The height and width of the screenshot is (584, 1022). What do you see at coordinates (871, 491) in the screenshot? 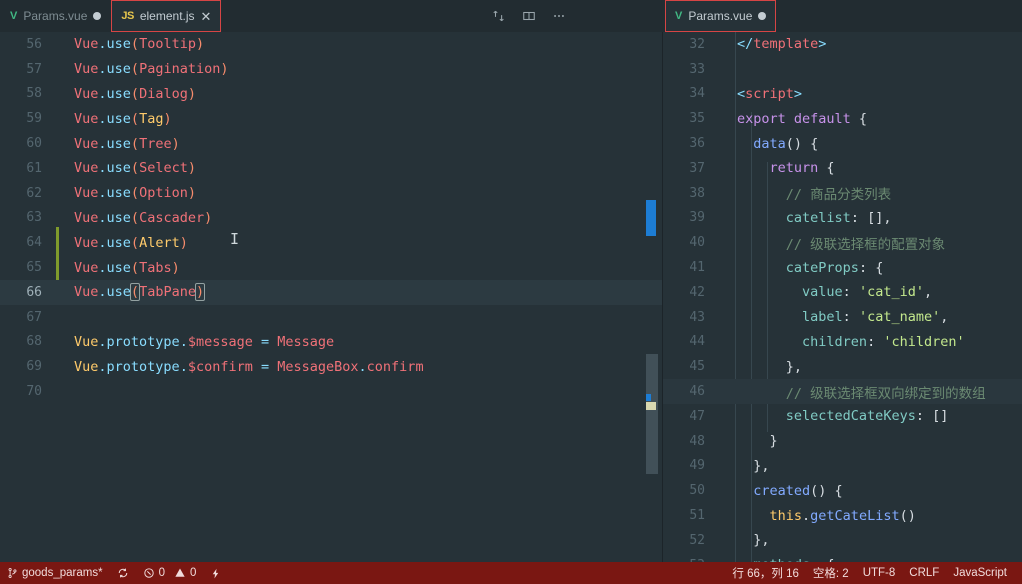
I see `code-text: created() {` at bounding box center [871, 491].